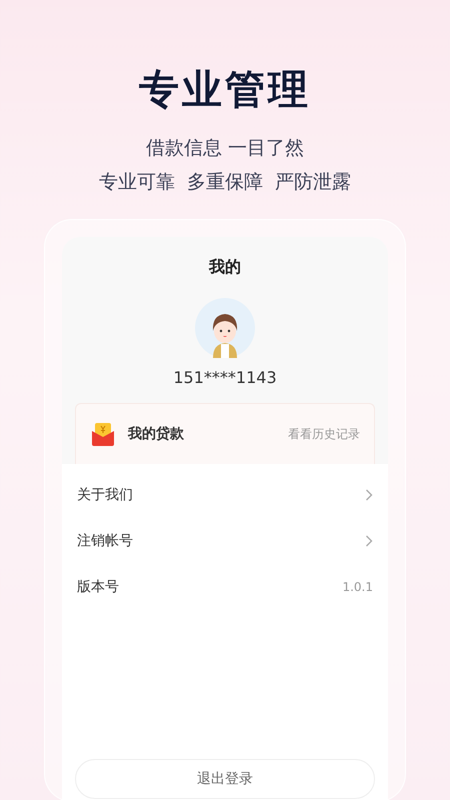 The height and width of the screenshot is (800, 450). I want to click on logout-button: 退出登录, so click(225, 779).